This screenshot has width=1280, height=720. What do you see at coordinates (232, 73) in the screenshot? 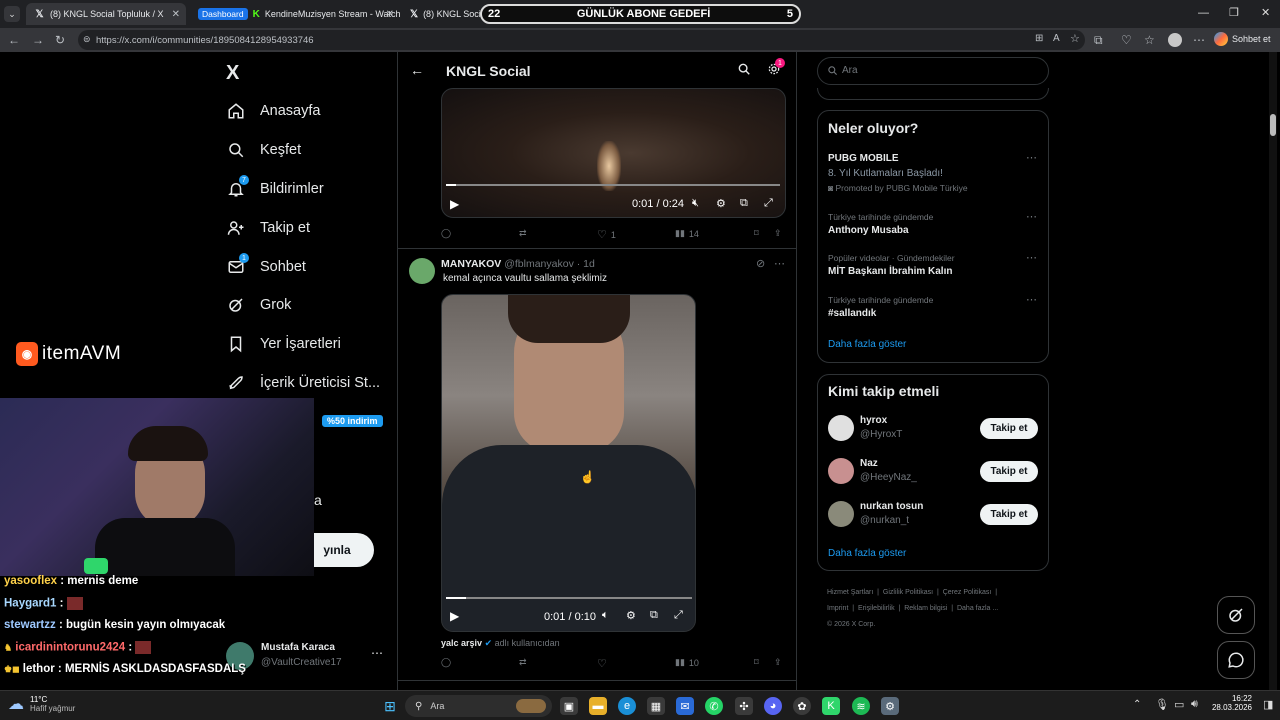
I see `x-logo-icon: X` at bounding box center [232, 73].